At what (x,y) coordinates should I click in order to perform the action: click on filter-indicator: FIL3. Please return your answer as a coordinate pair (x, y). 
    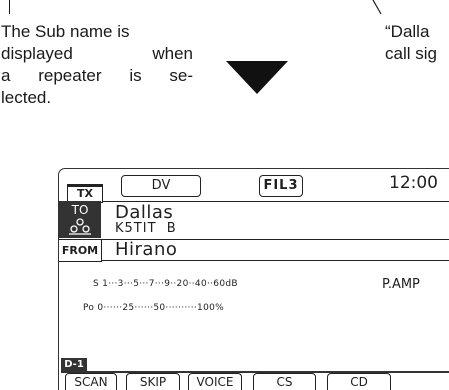
    Looking at the image, I should click on (281, 186).